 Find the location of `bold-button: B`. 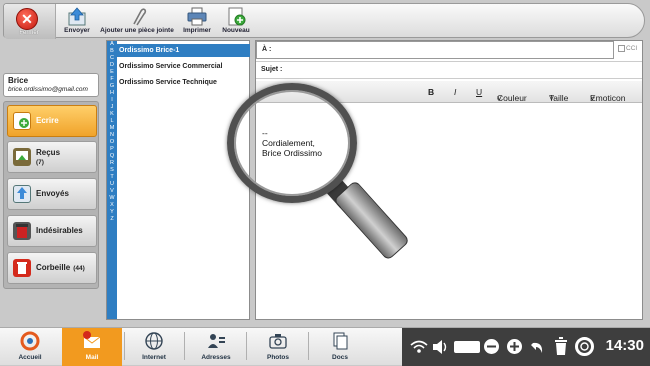

bold-button: B is located at coordinates (431, 92).